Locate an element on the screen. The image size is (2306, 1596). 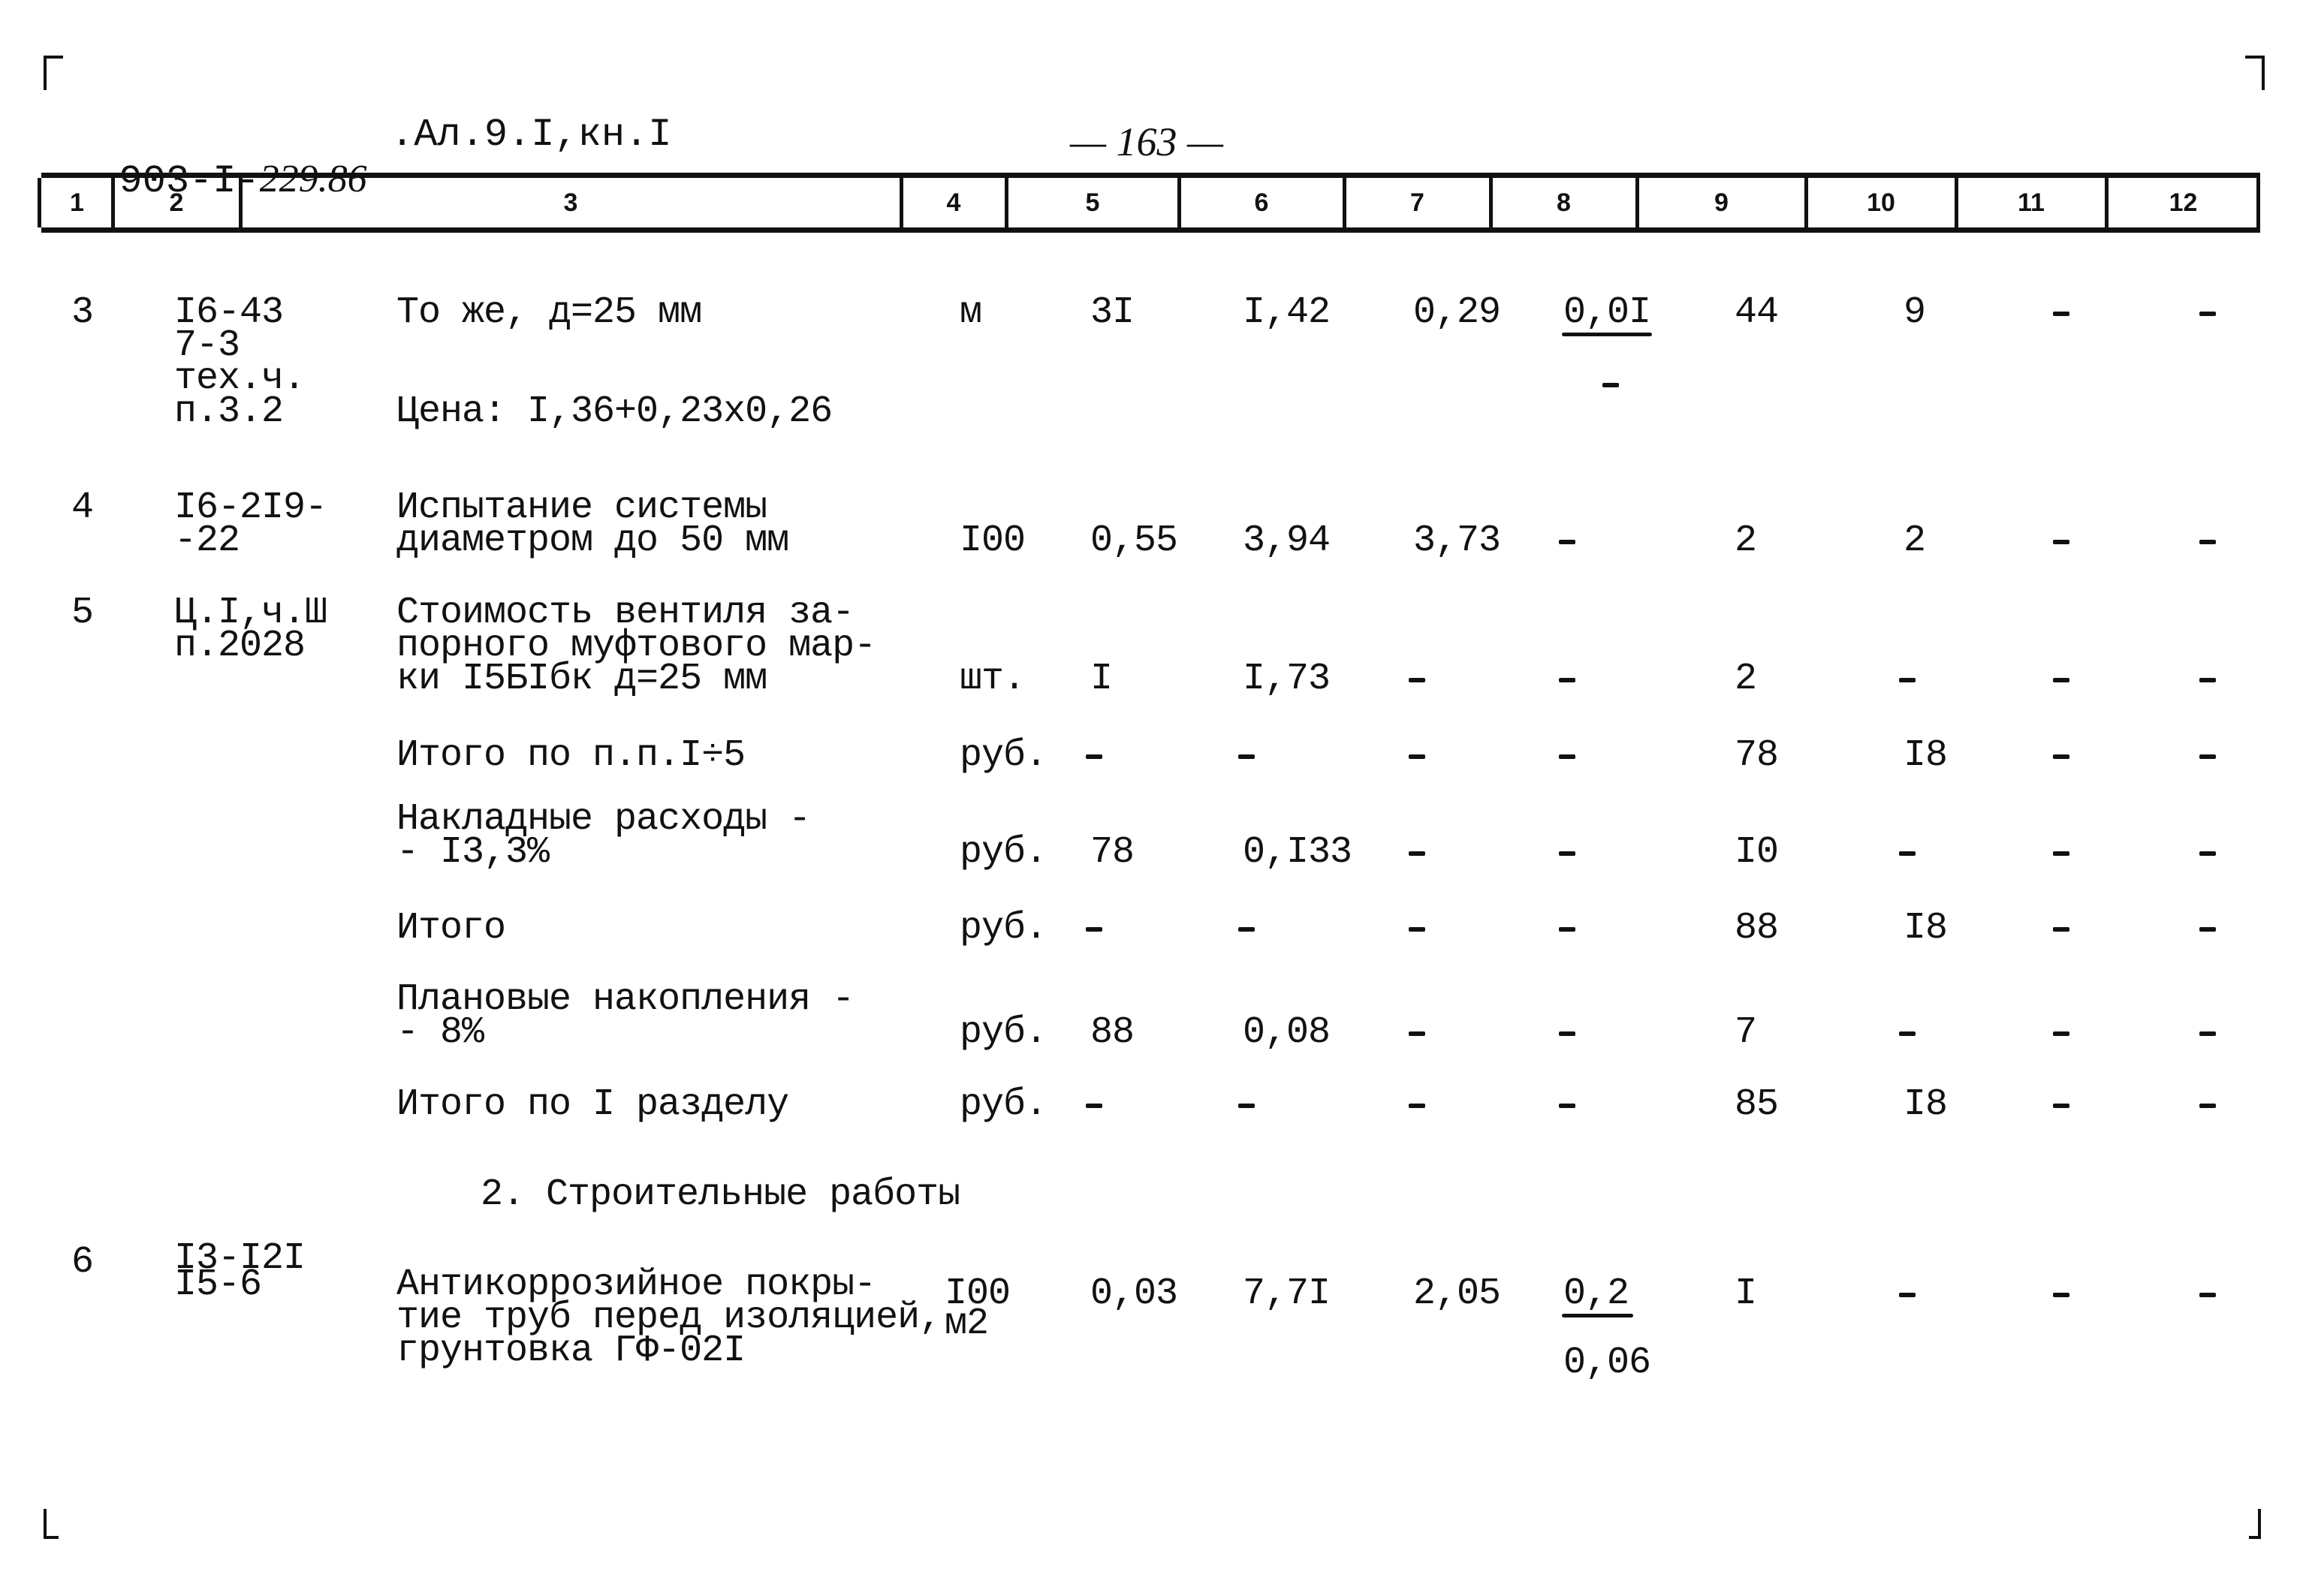
column-header-9: 9 is located at coordinates (1721, 202).